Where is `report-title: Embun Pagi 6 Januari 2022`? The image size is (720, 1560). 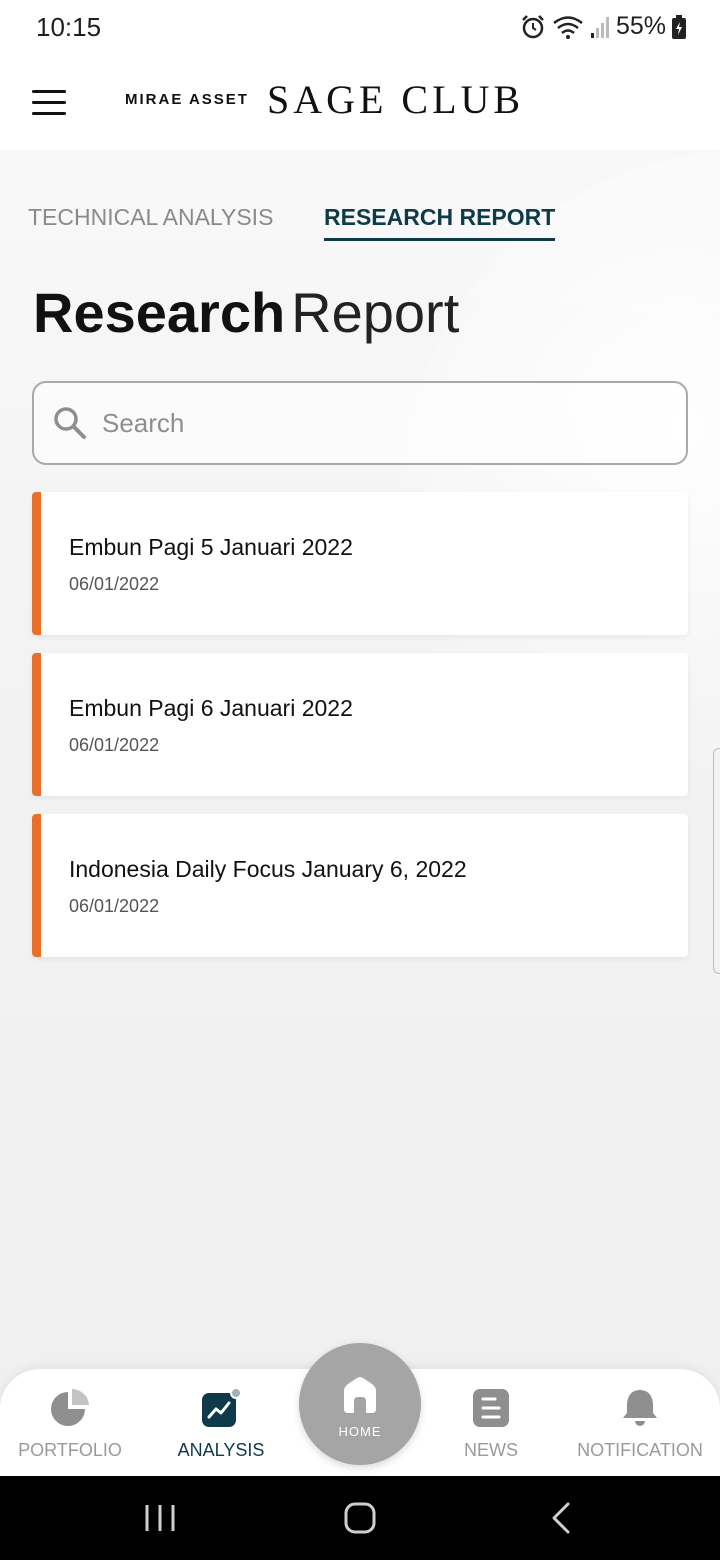 report-title: Embun Pagi 6 Januari 2022 is located at coordinates (211, 708).